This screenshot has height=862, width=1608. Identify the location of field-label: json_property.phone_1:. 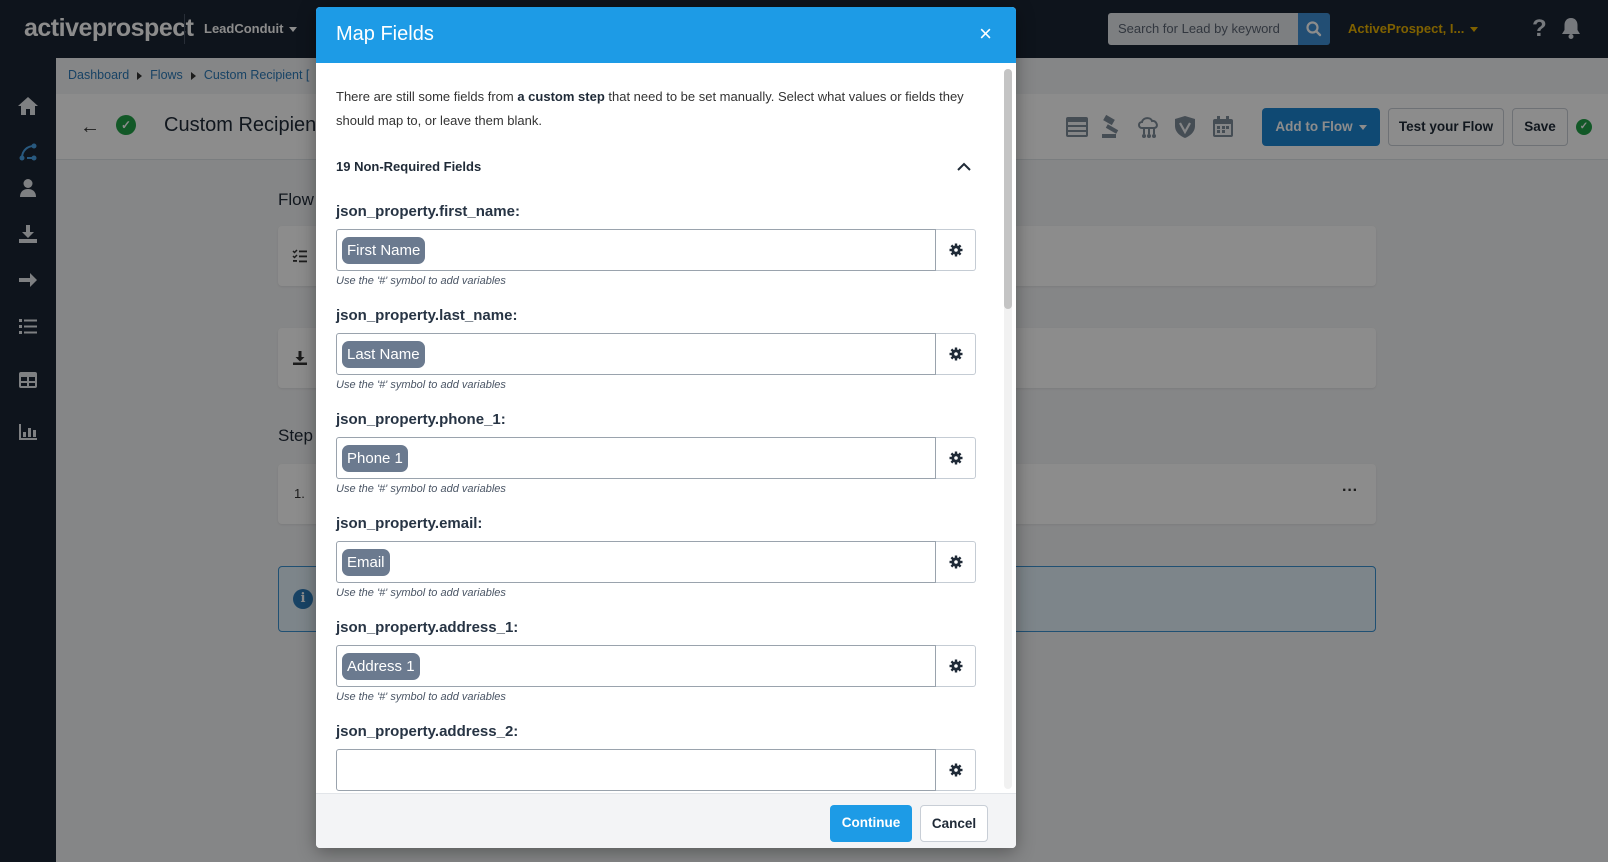
(421, 419).